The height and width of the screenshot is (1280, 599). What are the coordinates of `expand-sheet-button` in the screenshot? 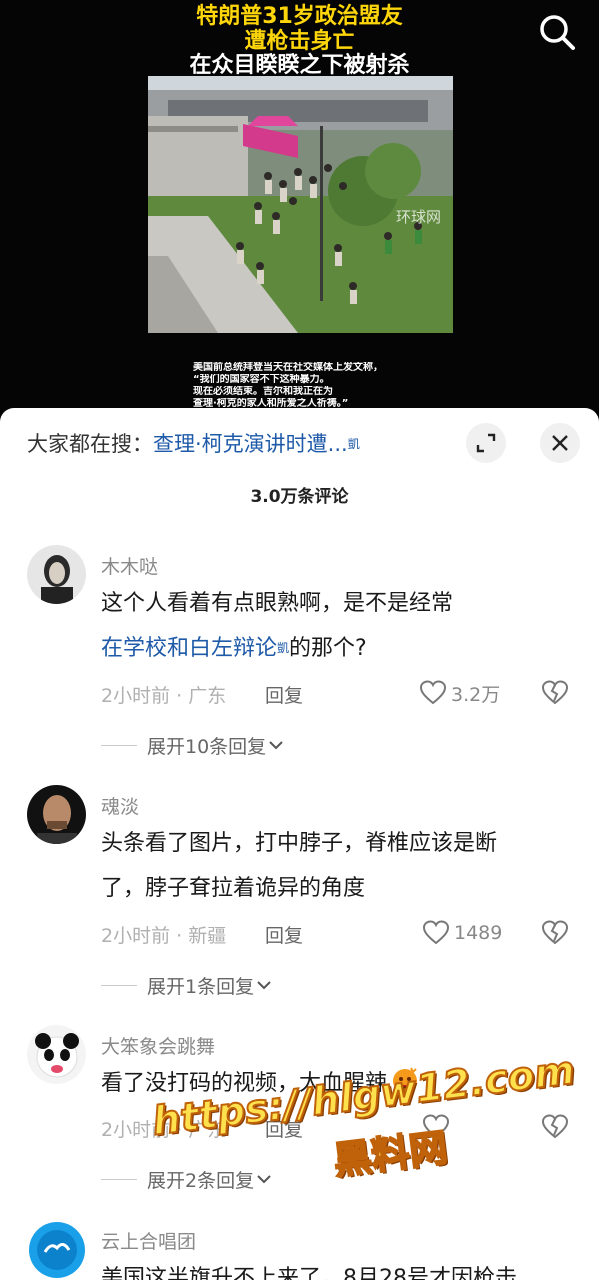 It's located at (486, 443).